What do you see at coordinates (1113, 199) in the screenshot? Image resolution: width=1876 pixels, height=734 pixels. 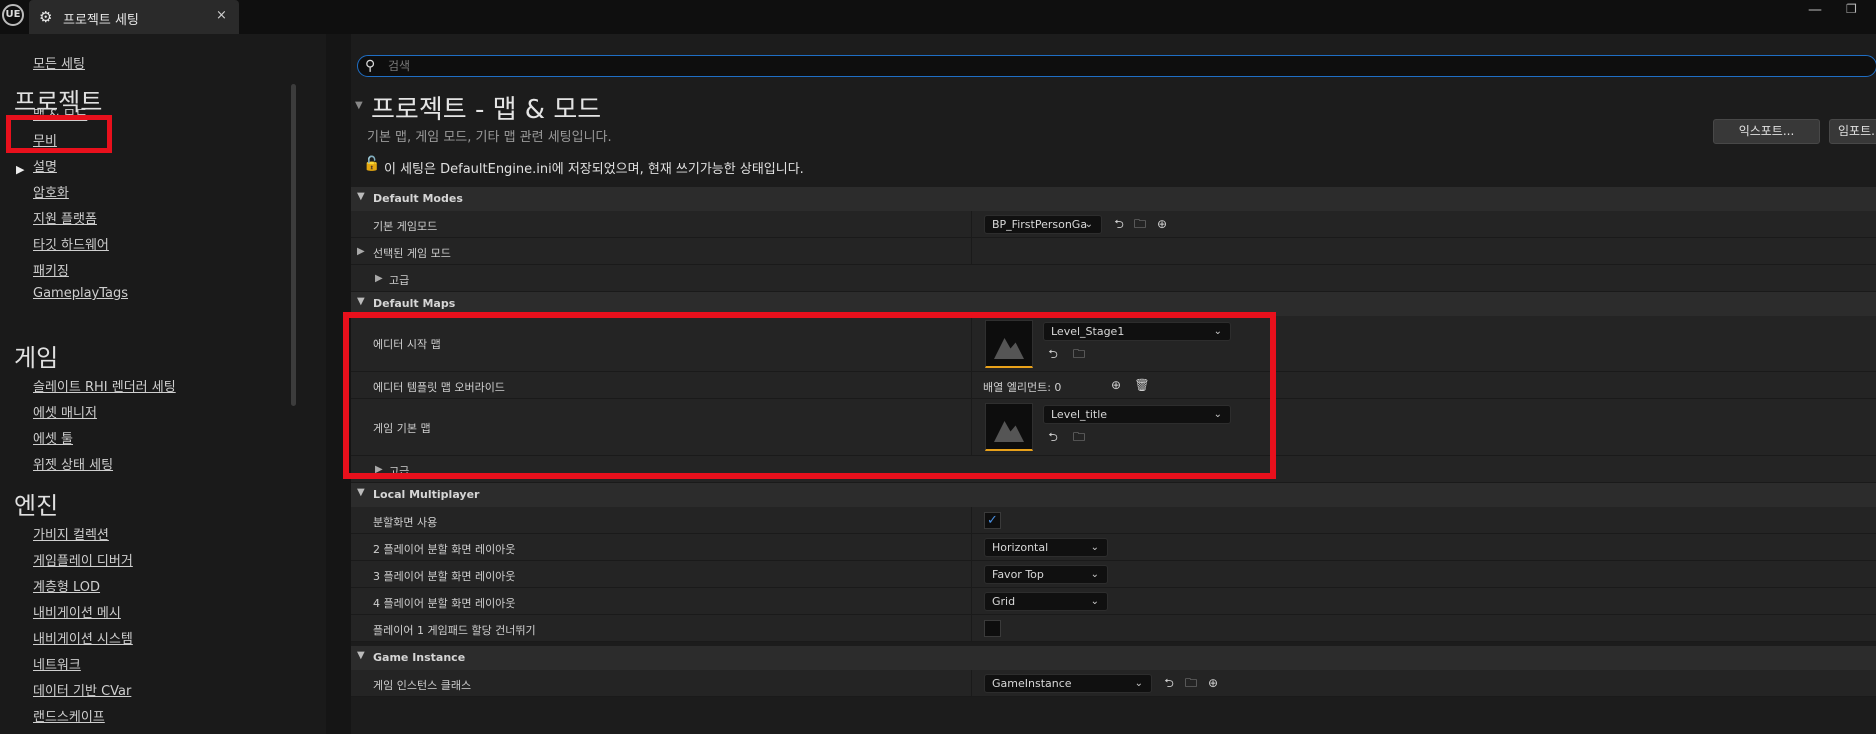 I see `category-default-modes: ▼ Default Modes` at bounding box center [1113, 199].